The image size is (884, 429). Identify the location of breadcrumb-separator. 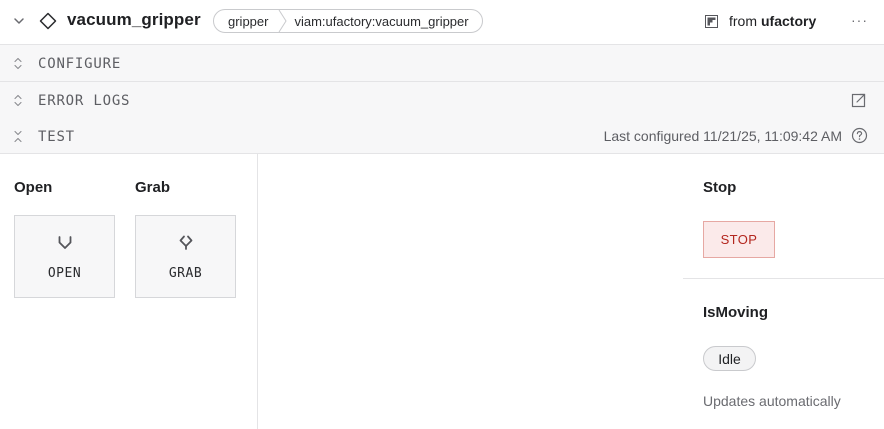
(283, 21).